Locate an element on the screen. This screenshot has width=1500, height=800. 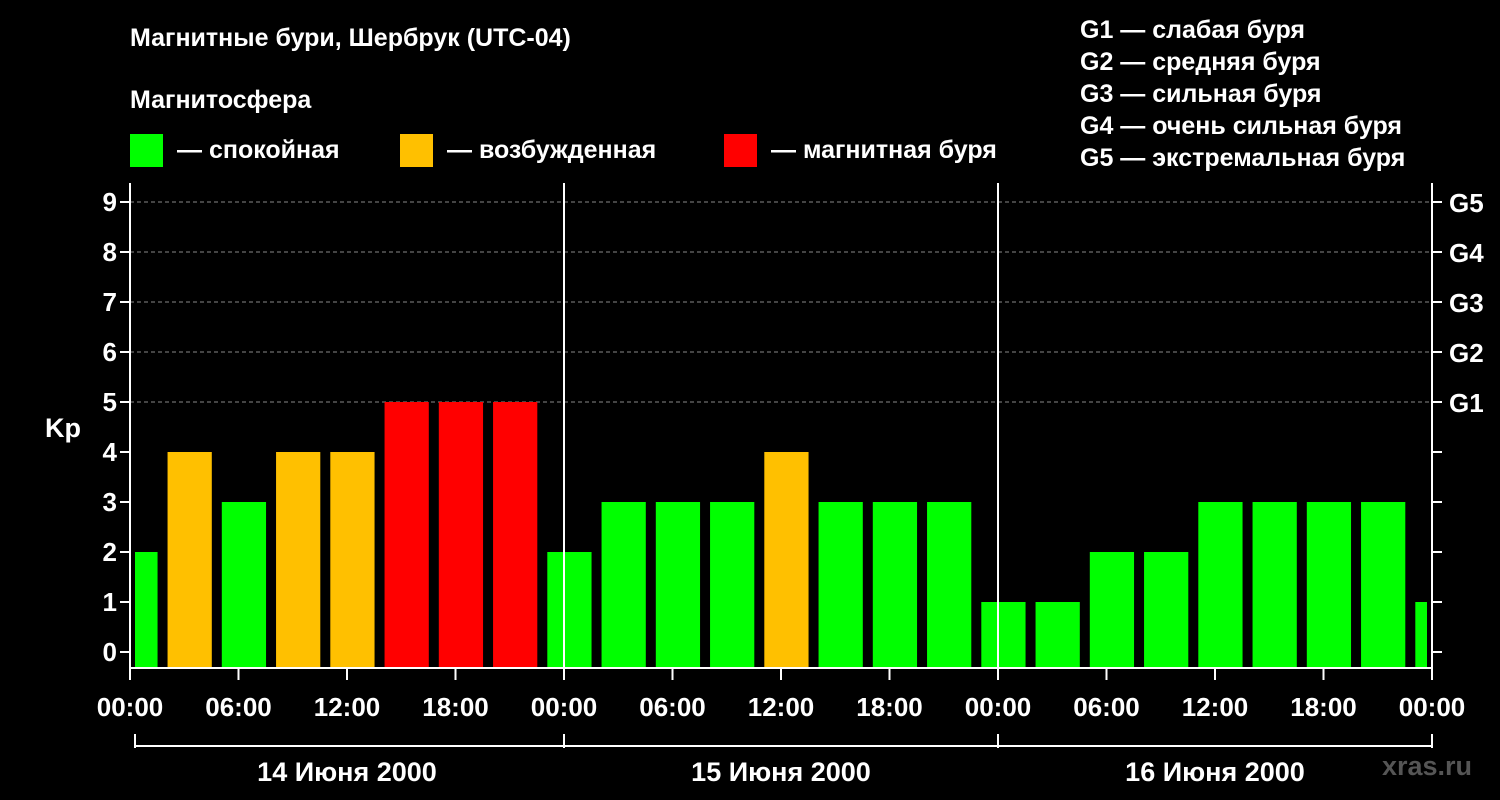
g-level-label: G5 is located at coordinates (1466, 203).